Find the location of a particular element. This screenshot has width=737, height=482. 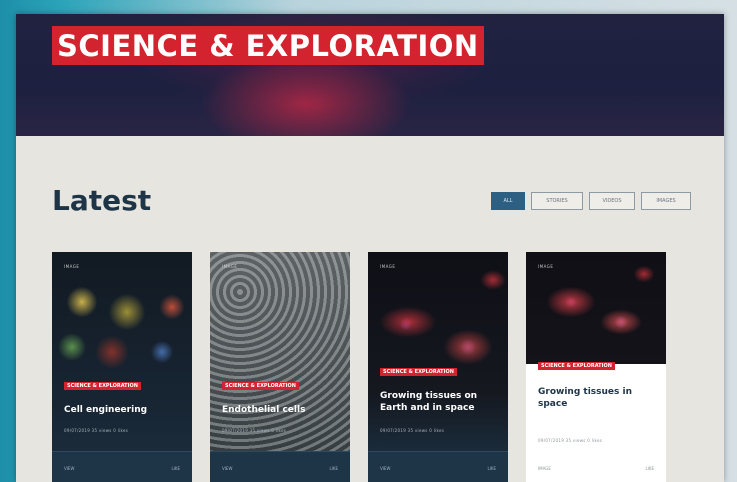

filter-all-button: ALL is located at coordinates (508, 201).